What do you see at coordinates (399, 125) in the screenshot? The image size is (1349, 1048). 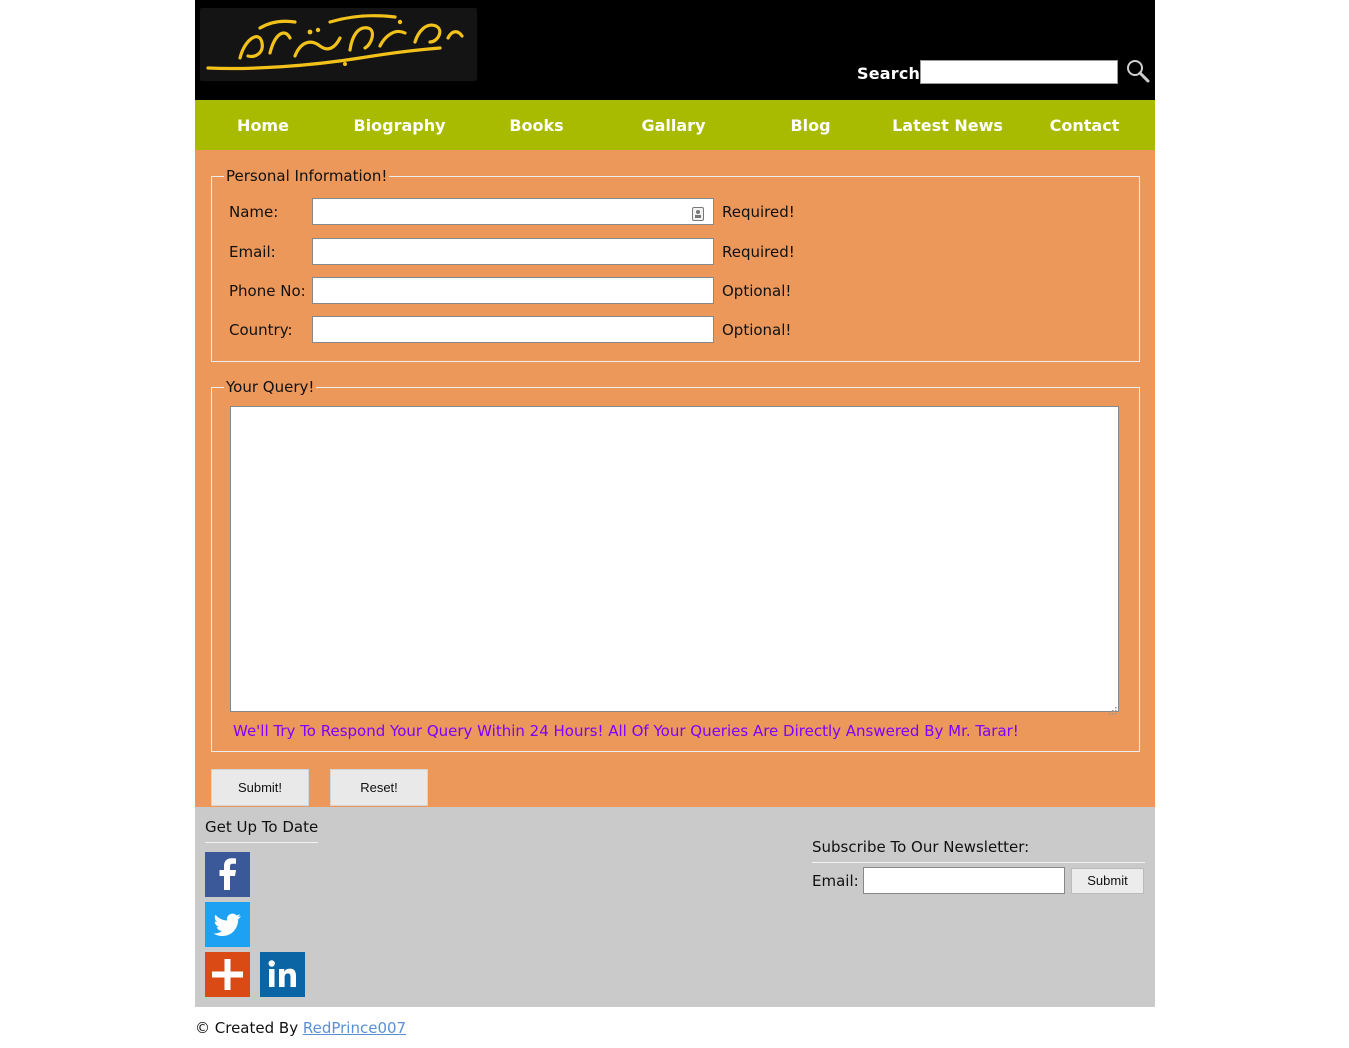 I see `nav-item-biography: Biography` at bounding box center [399, 125].